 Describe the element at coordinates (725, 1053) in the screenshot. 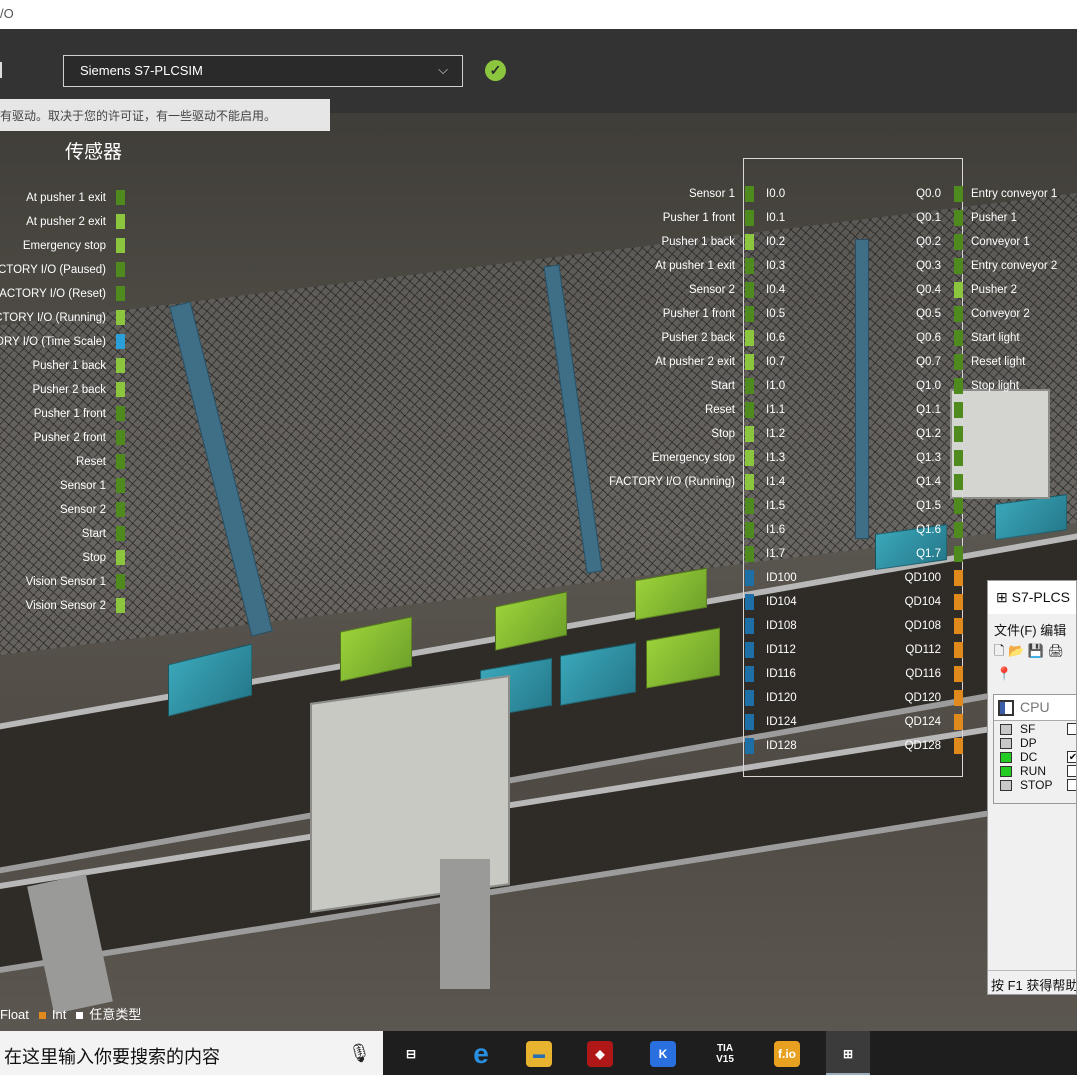

I see `taskbar-app-tia-portal: TIA V15` at that location.